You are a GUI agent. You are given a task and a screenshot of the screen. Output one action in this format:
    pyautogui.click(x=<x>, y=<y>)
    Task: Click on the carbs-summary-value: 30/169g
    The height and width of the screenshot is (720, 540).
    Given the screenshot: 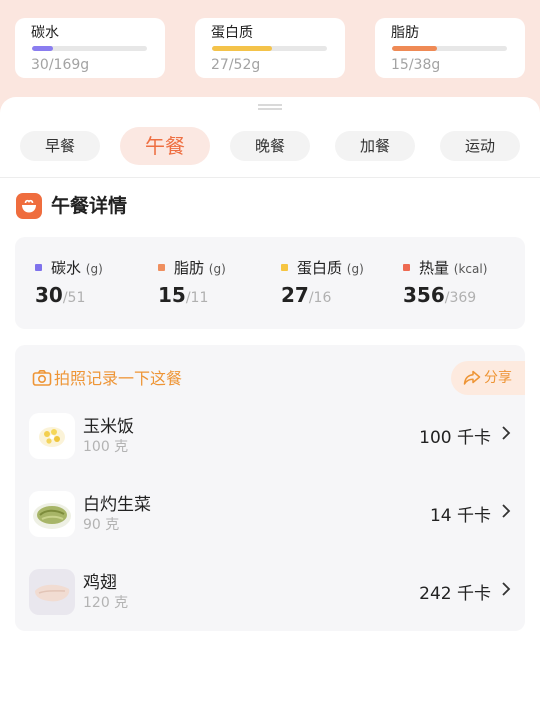 What is the action you would take?
    pyautogui.click(x=60, y=65)
    